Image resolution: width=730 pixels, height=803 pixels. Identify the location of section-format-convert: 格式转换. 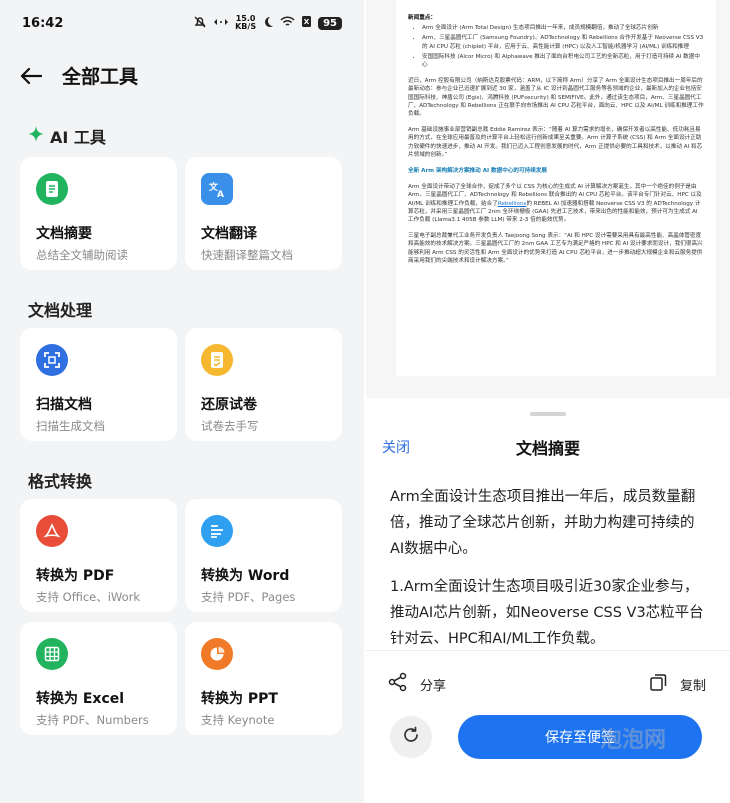
(60, 481).